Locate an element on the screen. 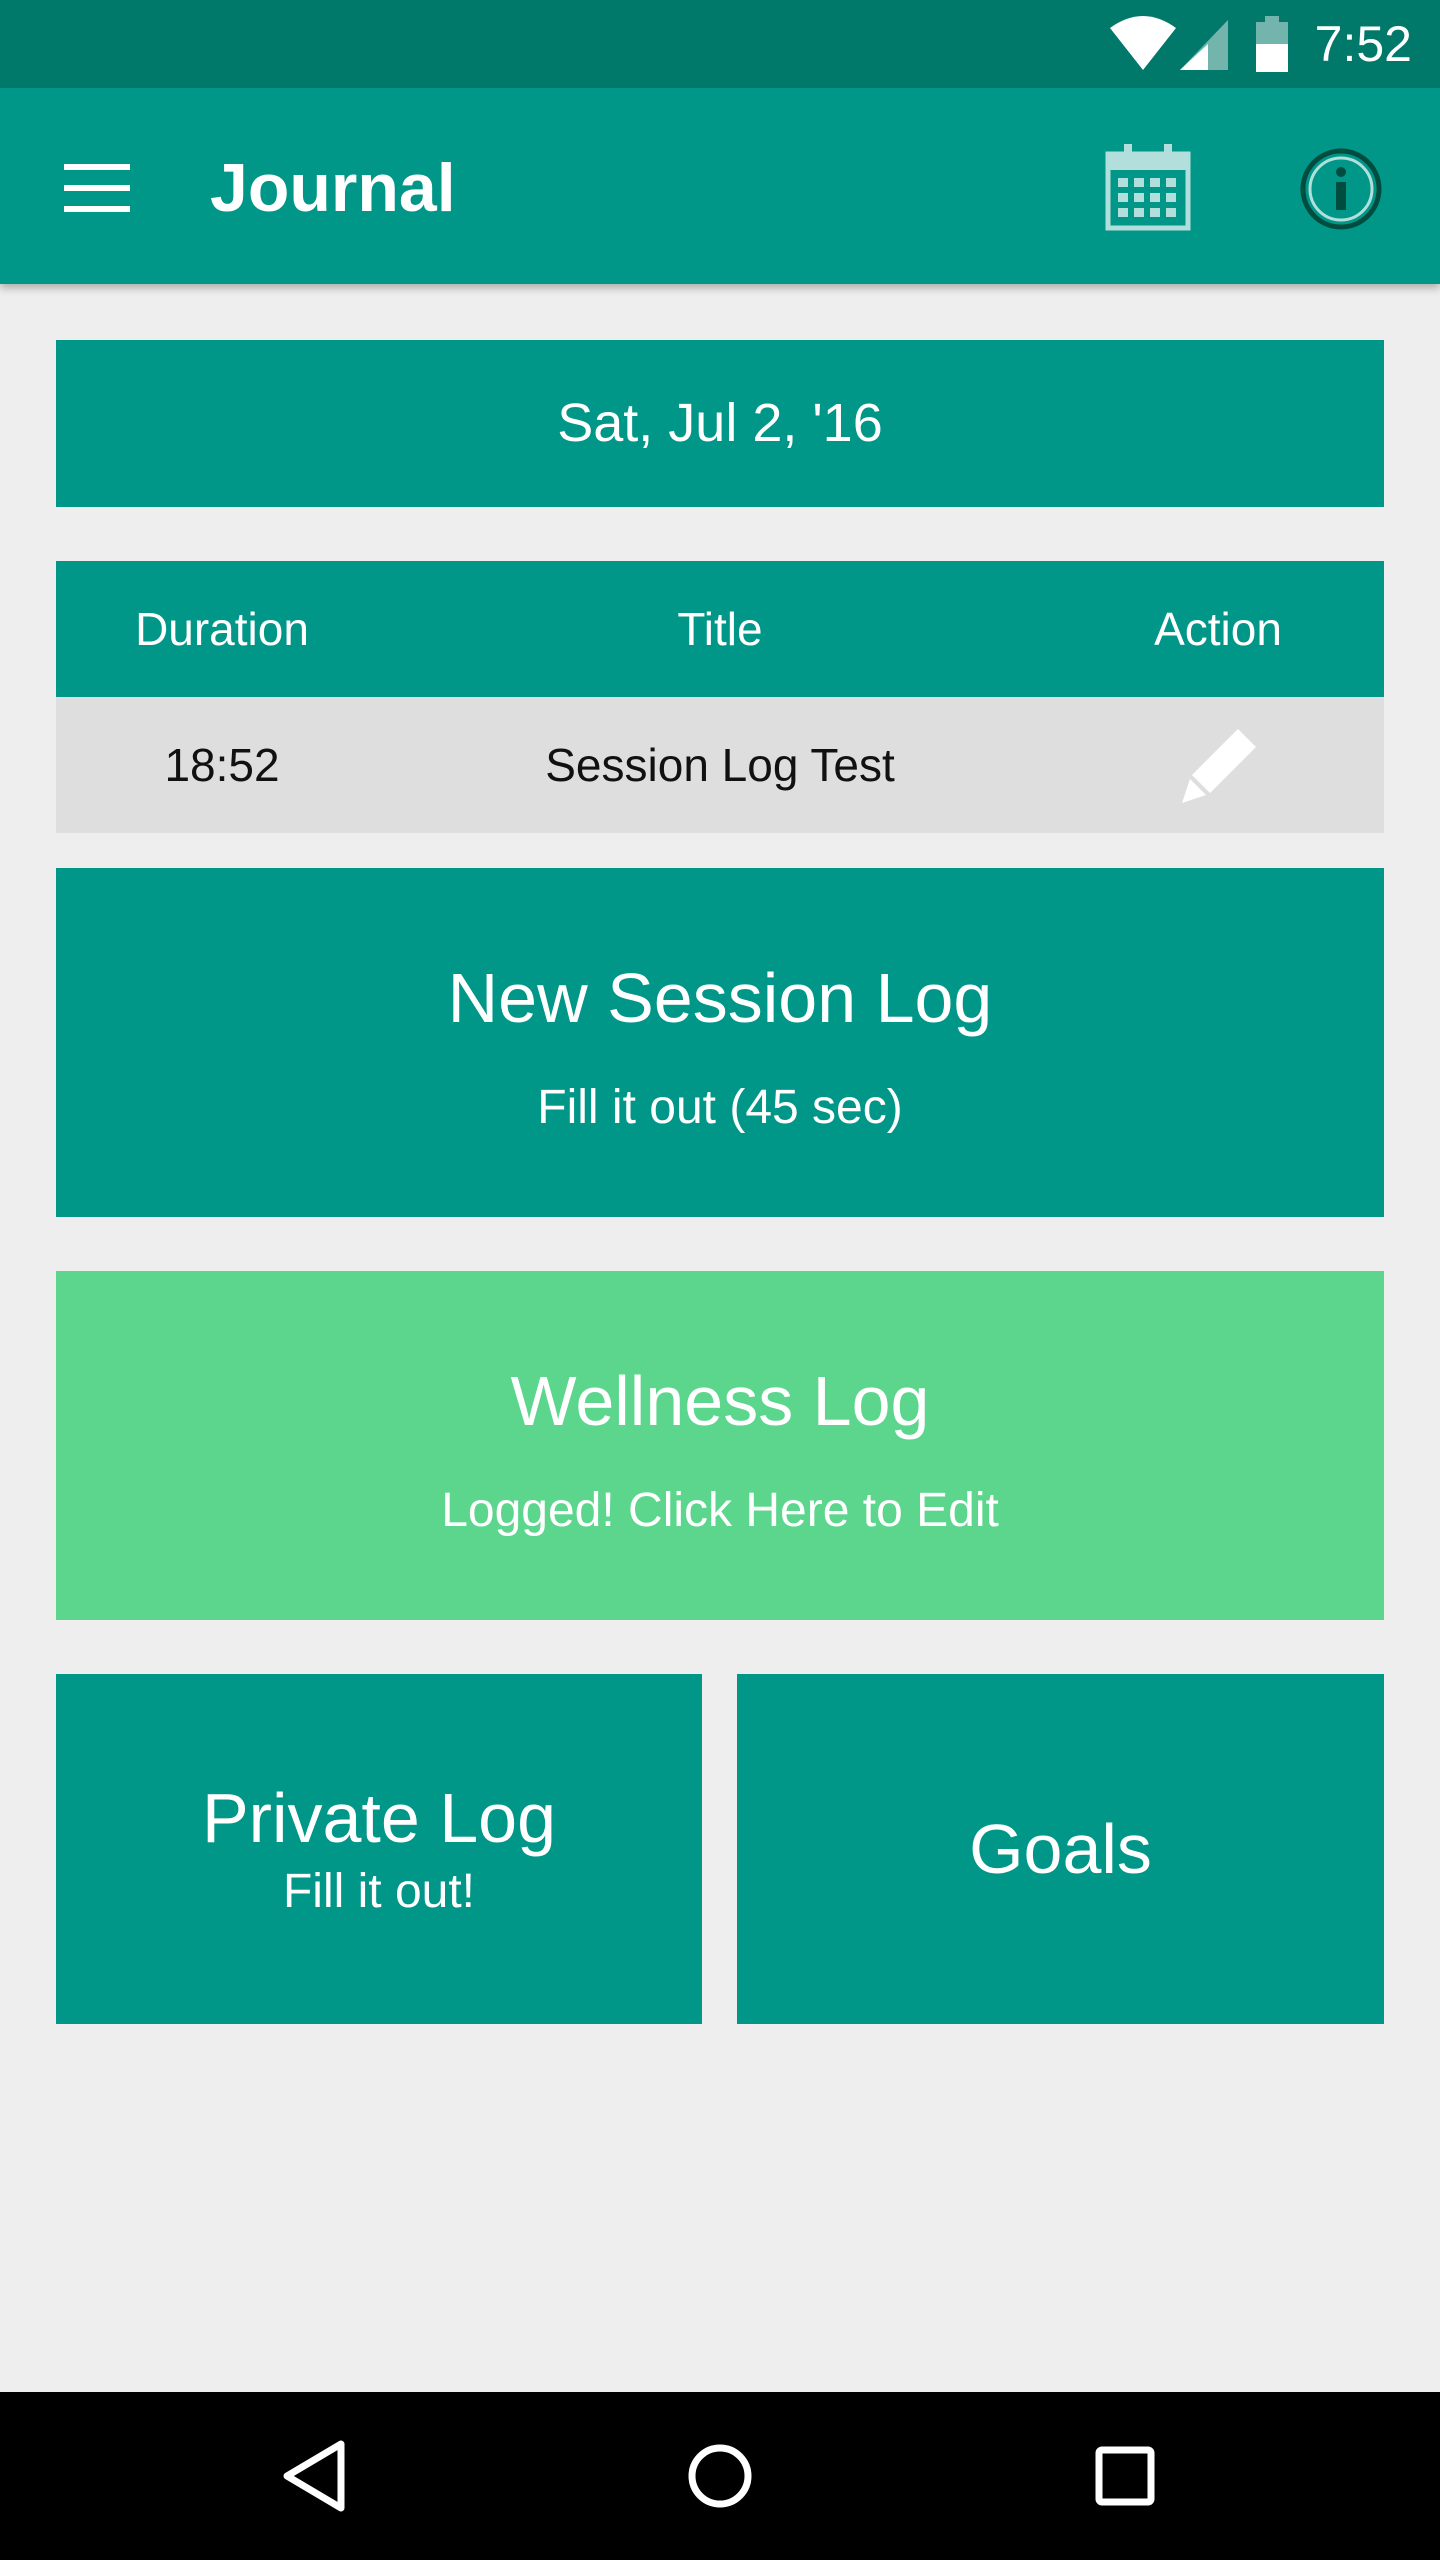  info-icon is located at coordinates (1341, 189).